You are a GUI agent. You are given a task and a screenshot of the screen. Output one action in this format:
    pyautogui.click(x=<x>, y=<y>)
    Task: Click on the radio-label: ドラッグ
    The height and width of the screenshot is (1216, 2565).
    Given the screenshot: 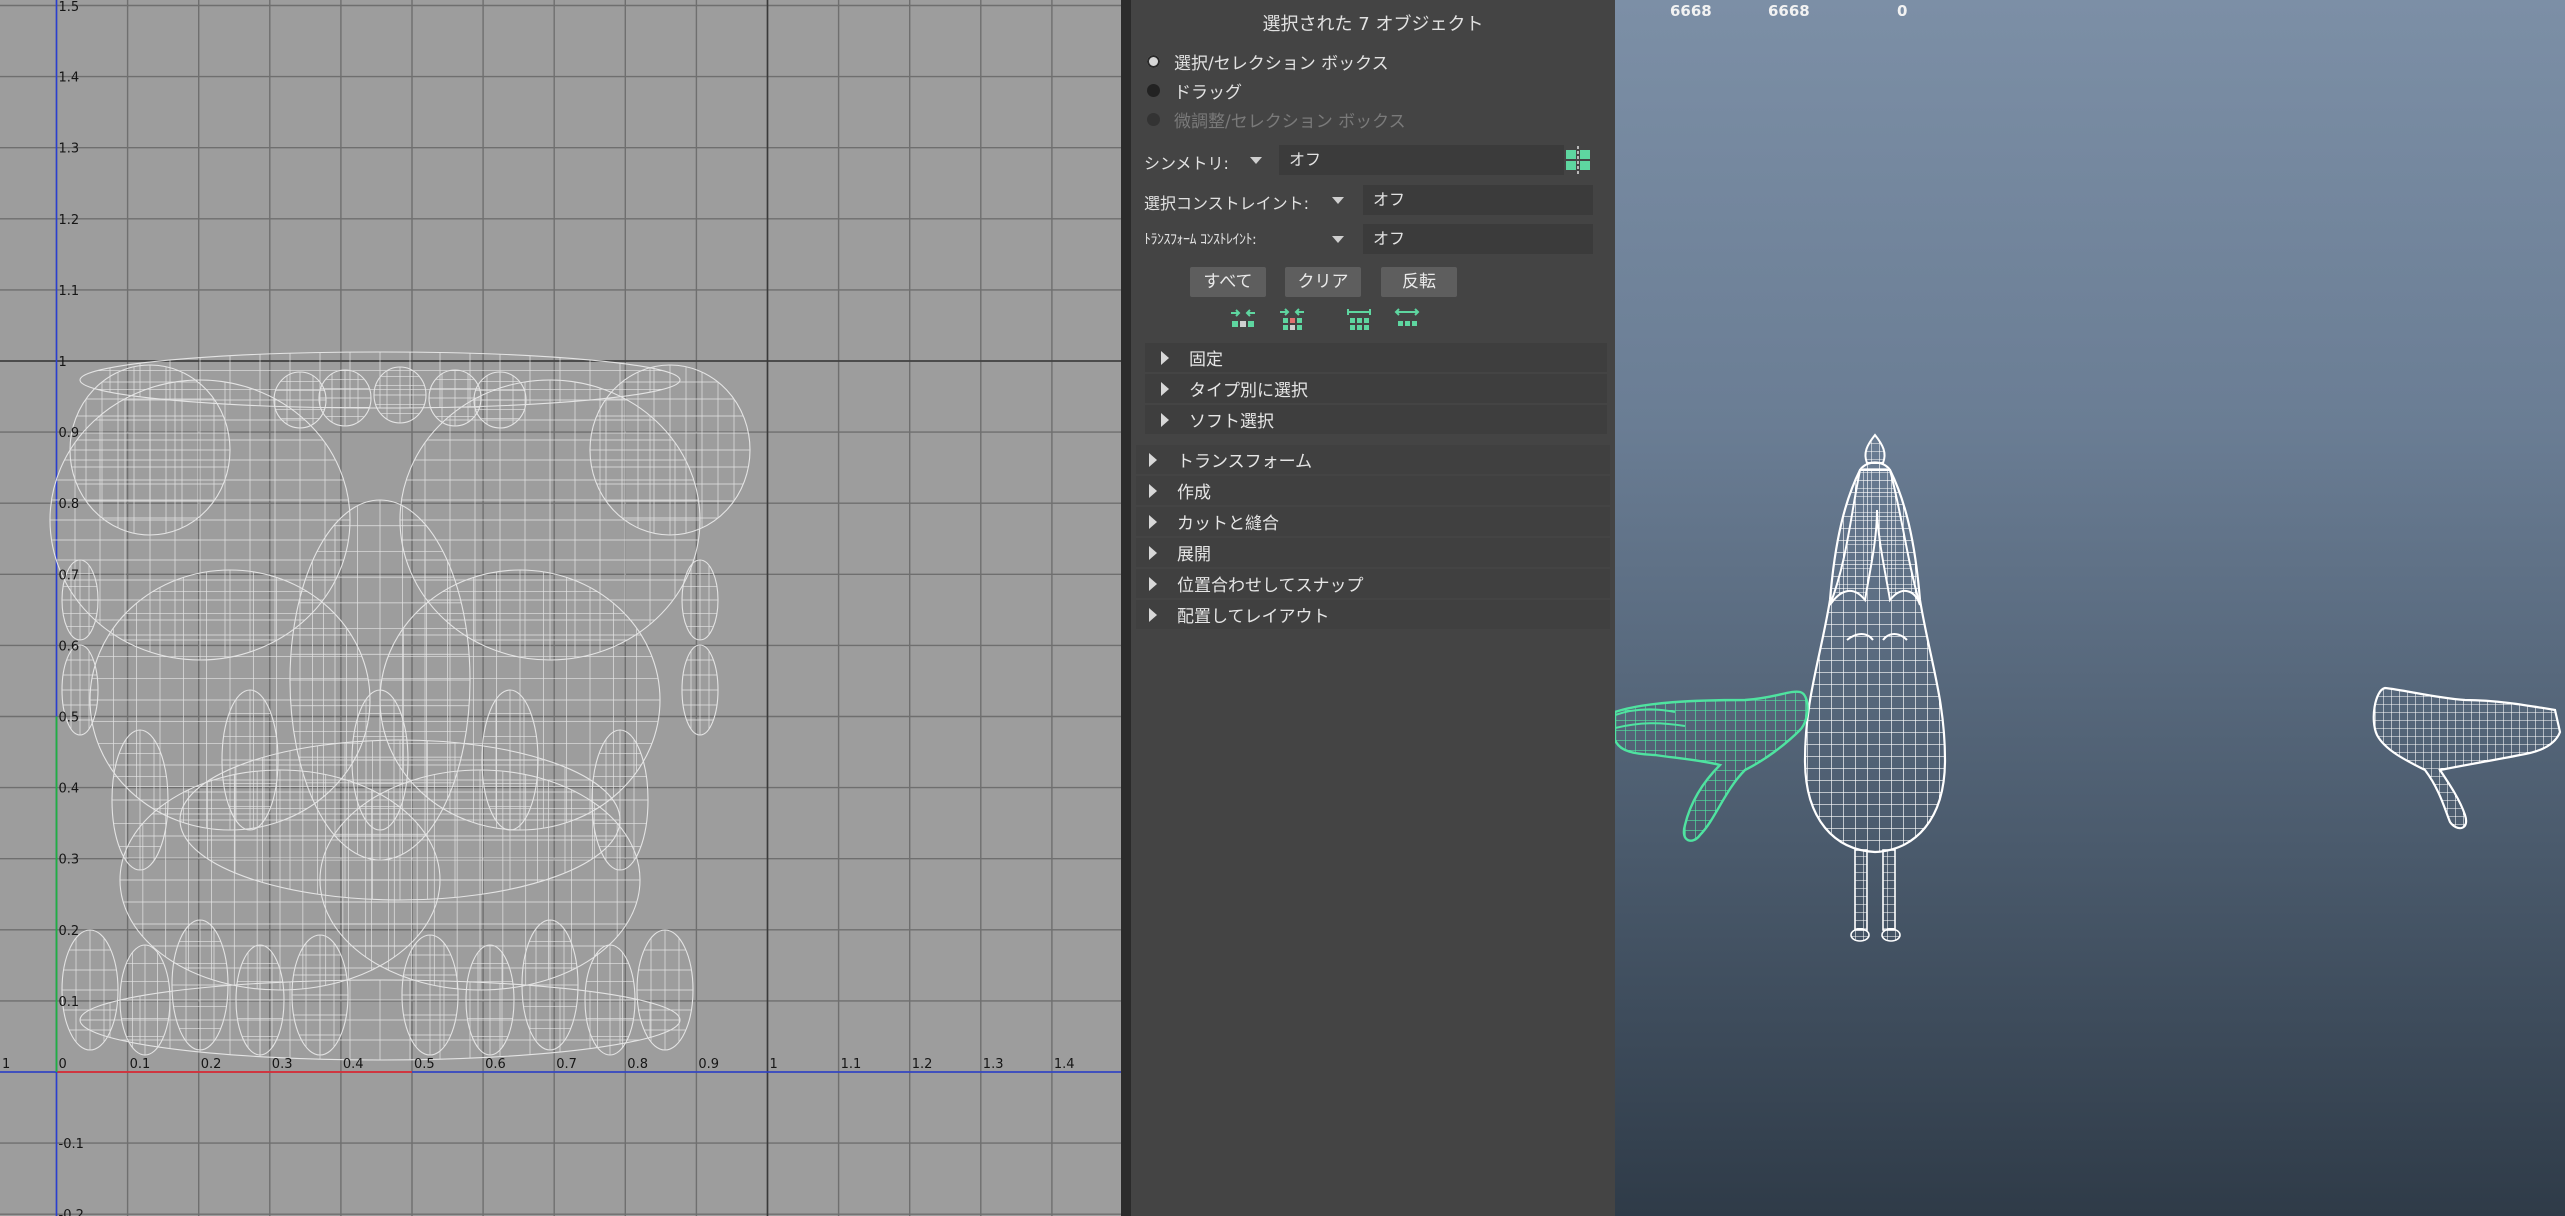 What is the action you would take?
    pyautogui.click(x=1208, y=92)
    